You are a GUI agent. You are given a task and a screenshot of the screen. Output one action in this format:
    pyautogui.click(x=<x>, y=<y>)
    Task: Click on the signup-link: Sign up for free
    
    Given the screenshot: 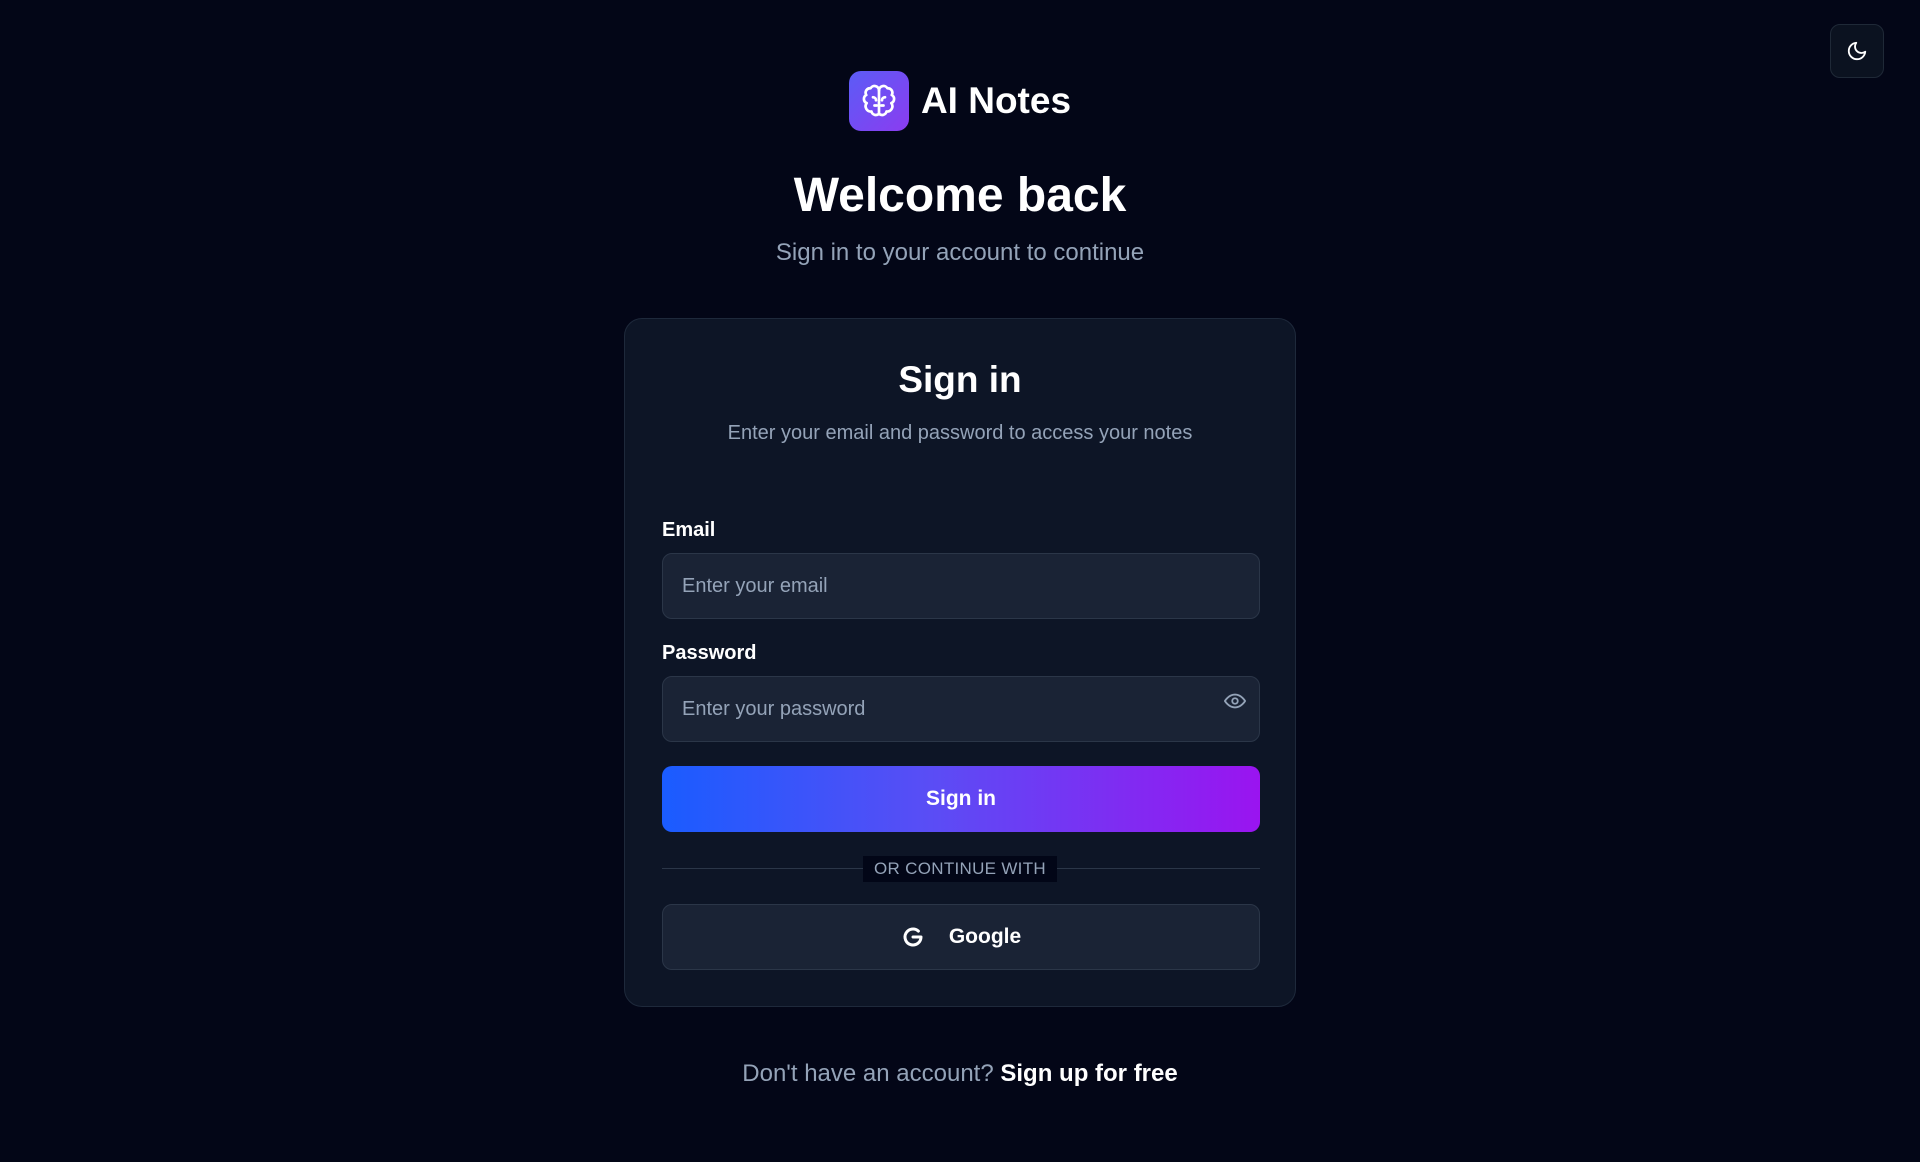 What is the action you would take?
    pyautogui.click(x=1088, y=1073)
    